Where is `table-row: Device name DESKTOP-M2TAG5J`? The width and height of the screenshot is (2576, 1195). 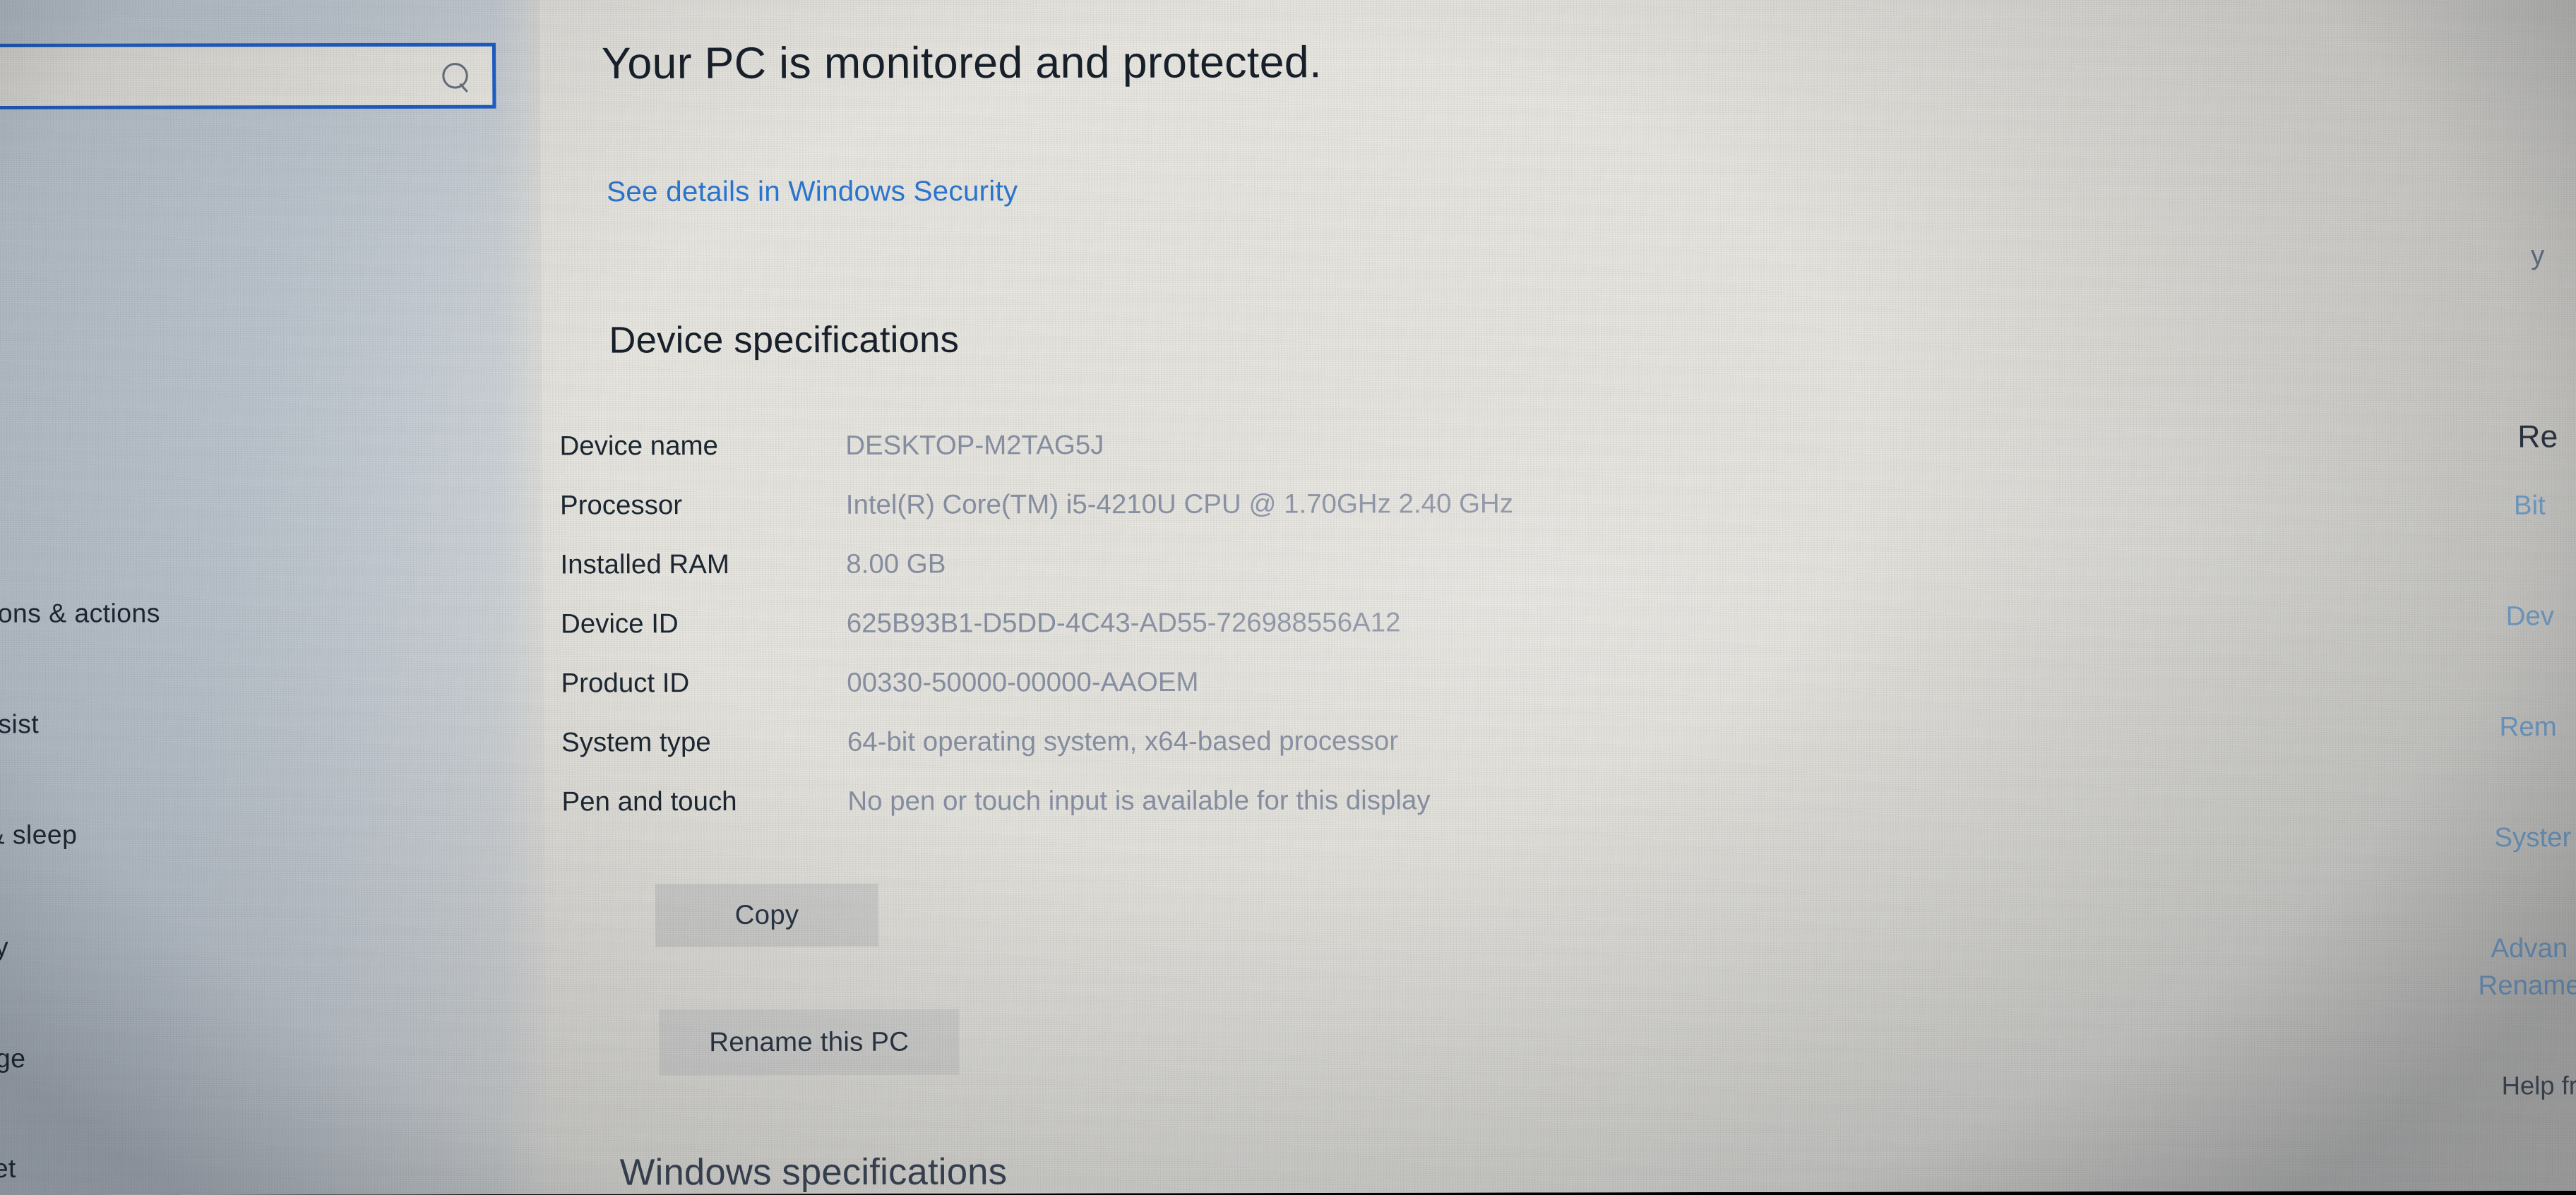 table-row: Device name DESKTOP-M2TAG5J is located at coordinates (1559, 459).